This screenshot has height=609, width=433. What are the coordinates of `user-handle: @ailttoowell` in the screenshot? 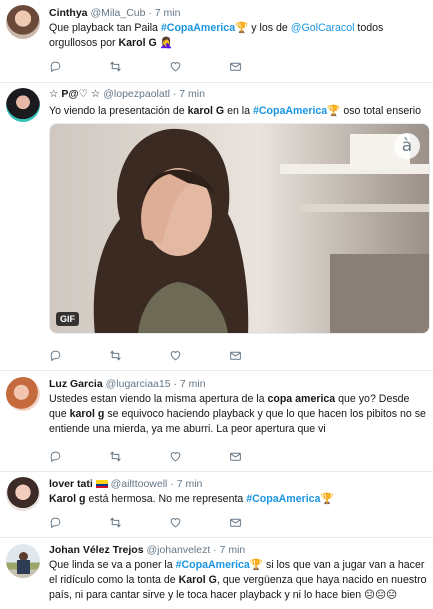 It's located at (139, 484).